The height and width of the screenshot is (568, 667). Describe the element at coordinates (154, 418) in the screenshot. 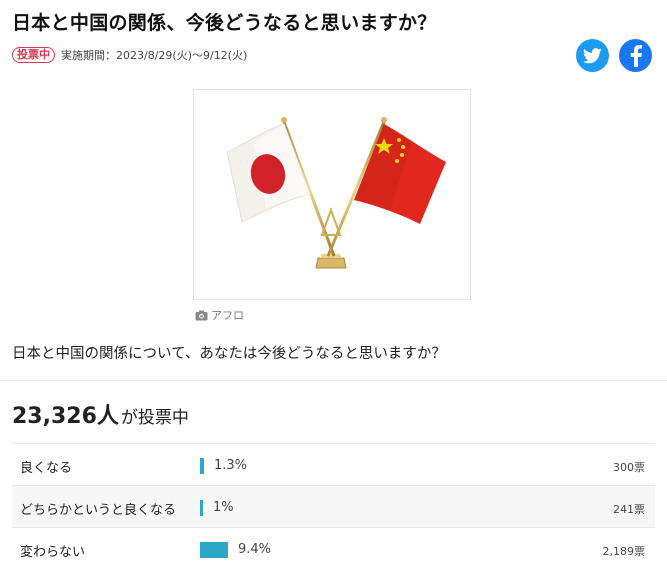

I see `vote-total-suffix: が投票中` at that location.